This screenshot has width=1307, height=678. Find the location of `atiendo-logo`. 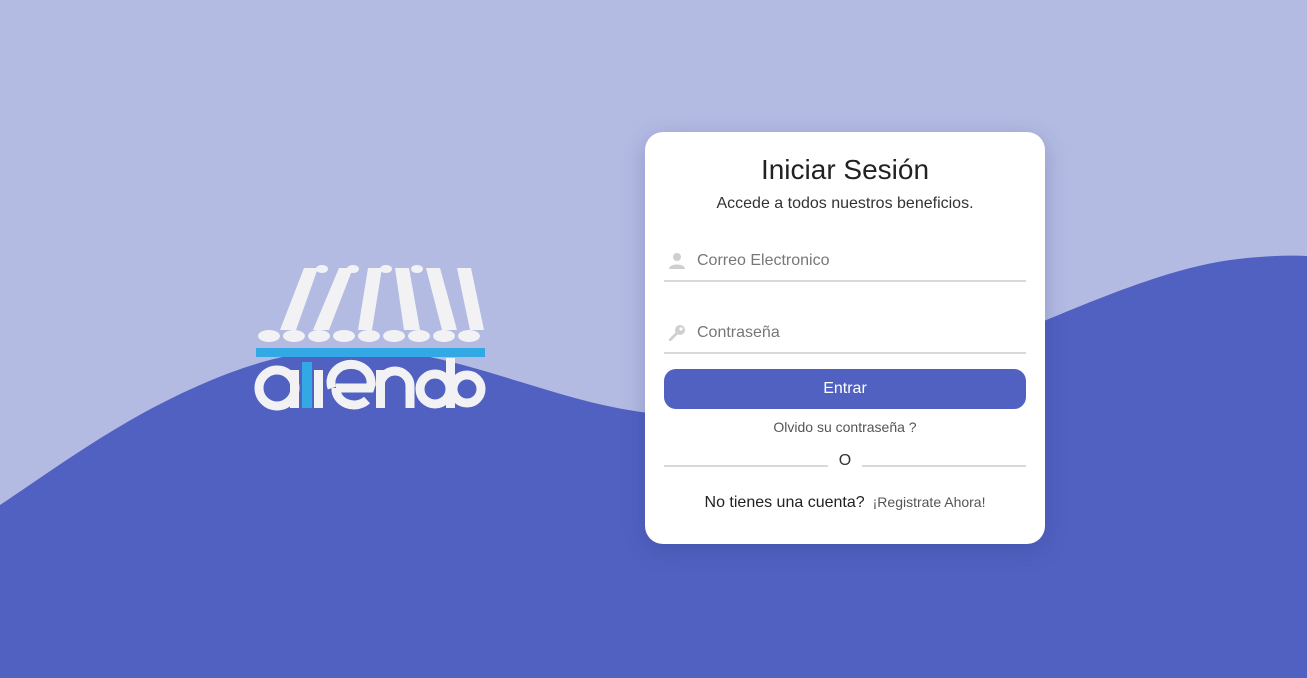

atiendo-logo is located at coordinates (372, 342).